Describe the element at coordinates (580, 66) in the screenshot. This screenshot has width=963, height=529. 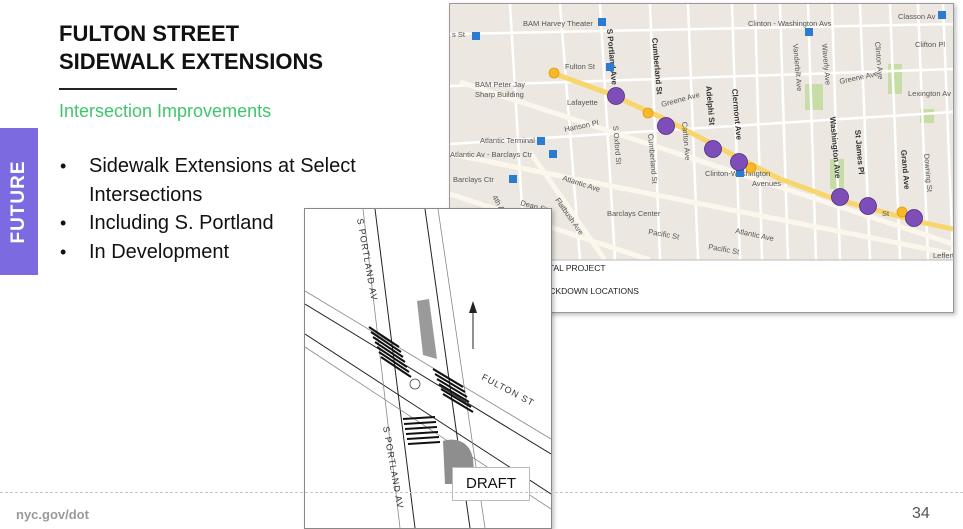
I see `map-label: Fulton St` at that location.